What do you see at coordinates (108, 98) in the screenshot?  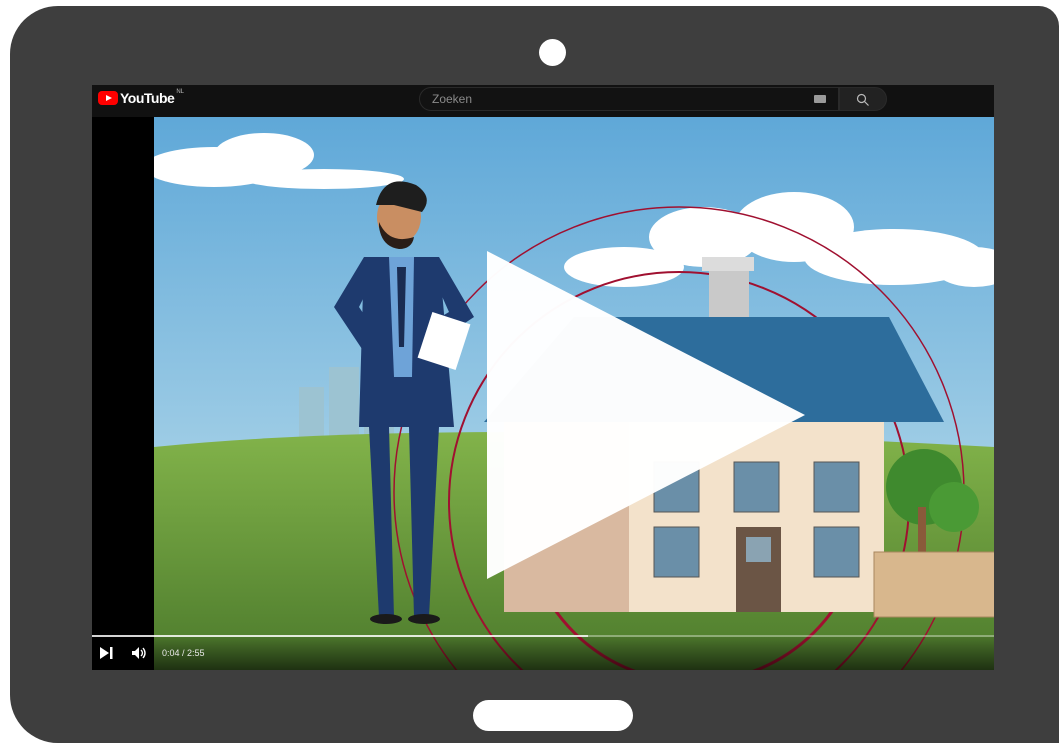 I see `youtube-logo-icon` at bounding box center [108, 98].